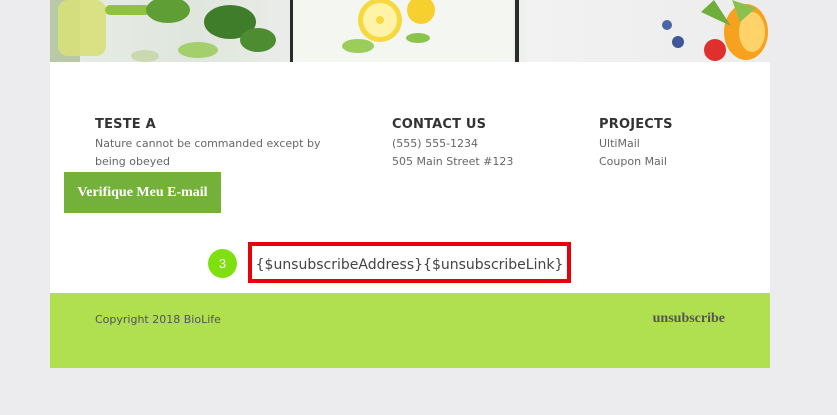 The image size is (837, 415). What do you see at coordinates (648, 31) in the screenshot?
I see `hero-image-fruit` at bounding box center [648, 31].